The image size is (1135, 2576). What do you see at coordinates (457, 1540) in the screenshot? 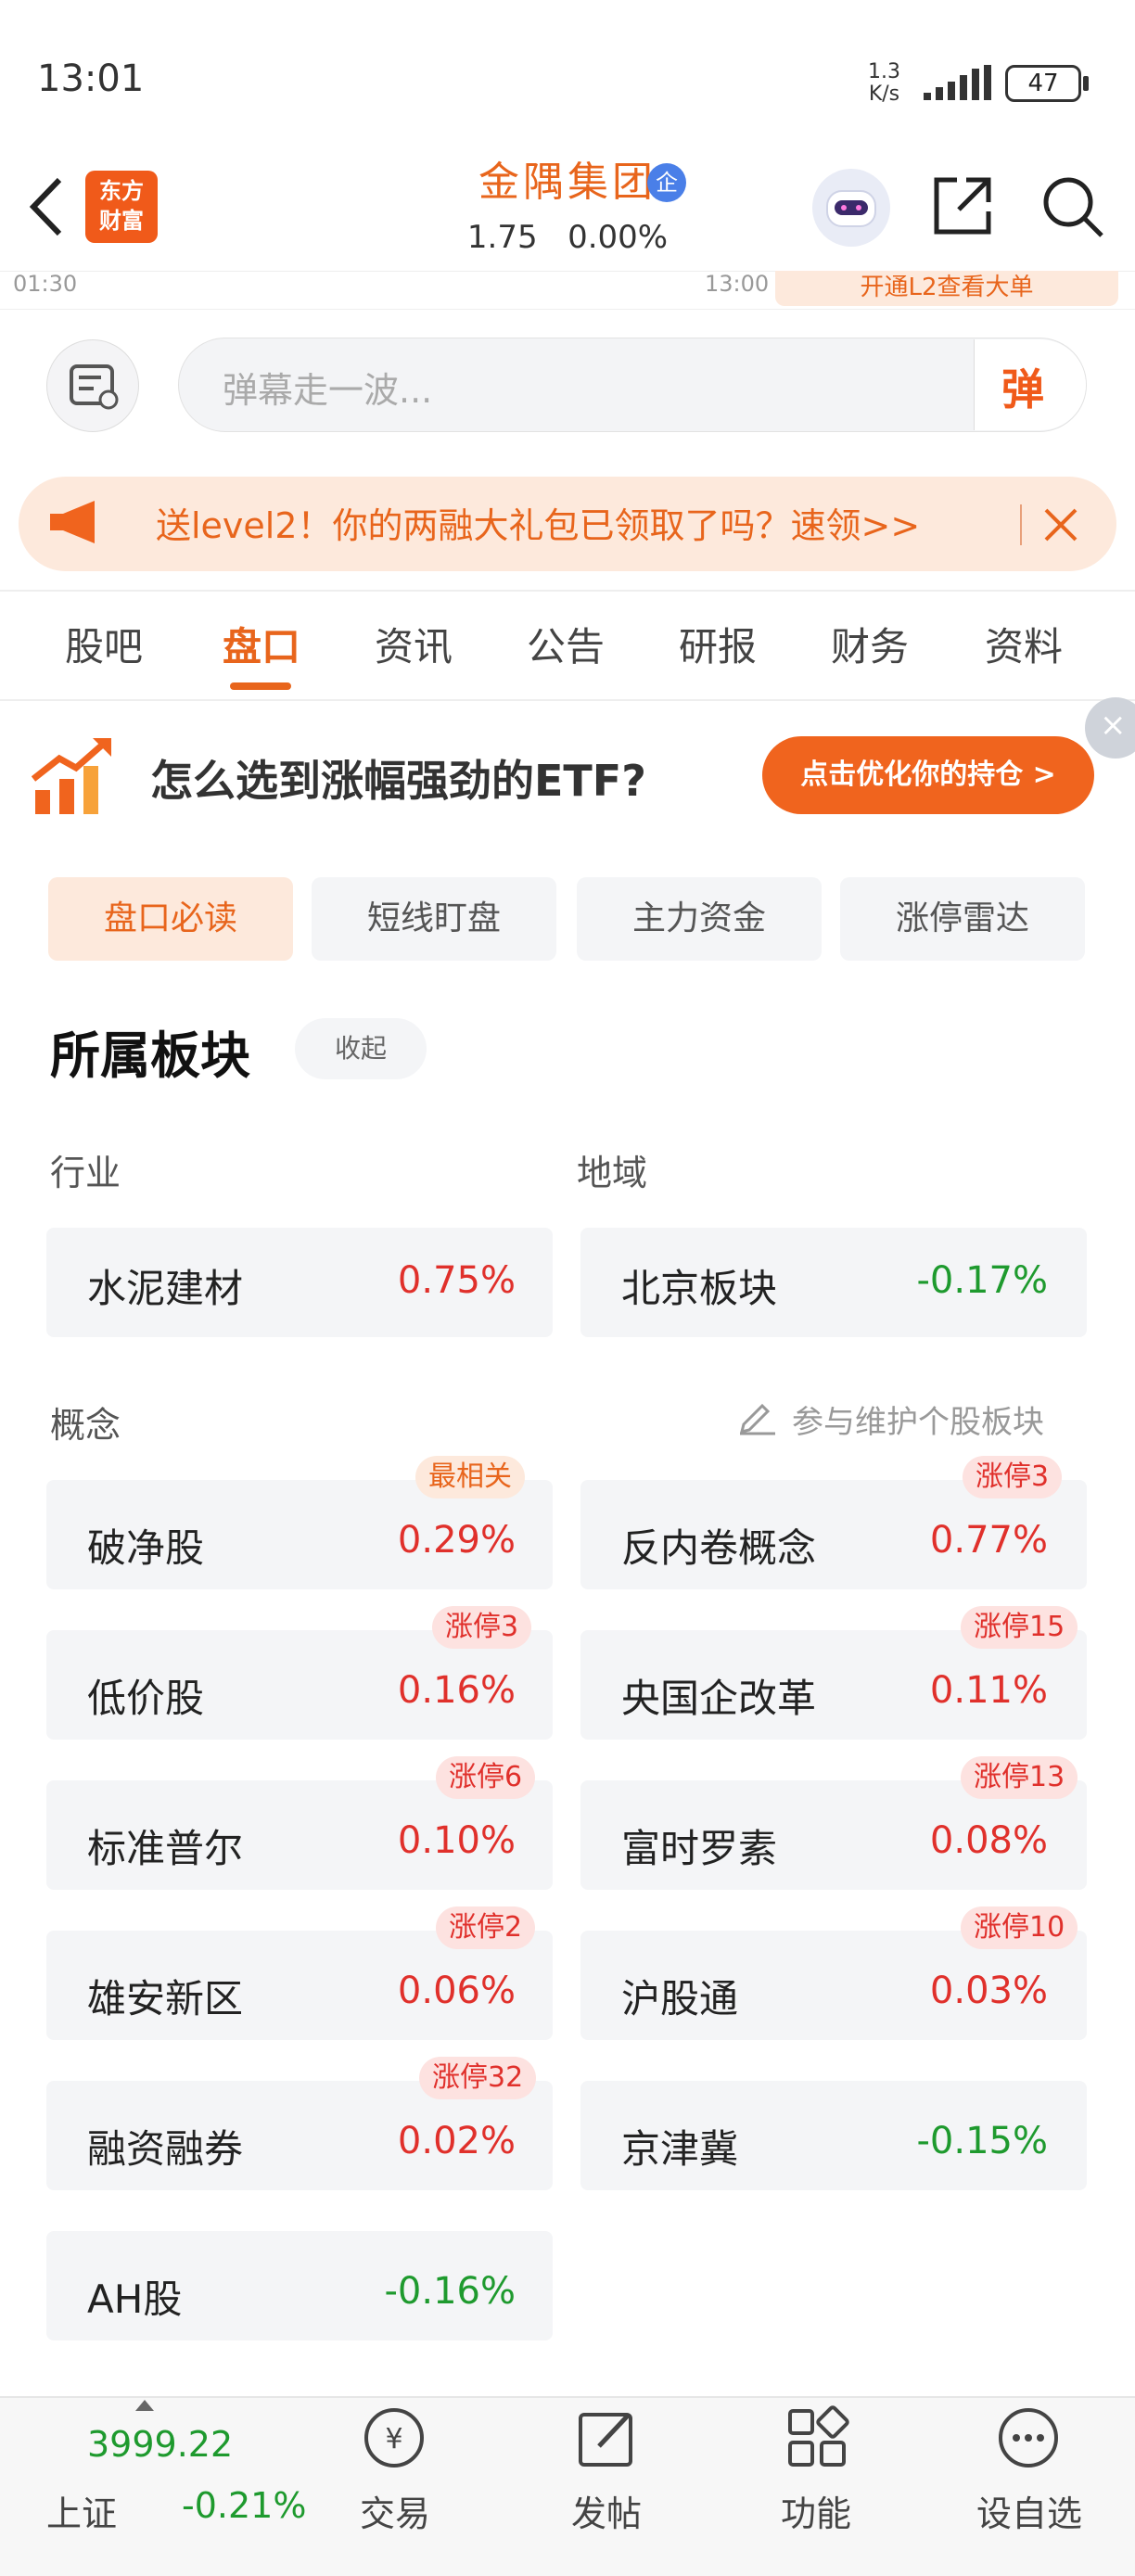
I see `sector-change: 0.29%` at bounding box center [457, 1540].